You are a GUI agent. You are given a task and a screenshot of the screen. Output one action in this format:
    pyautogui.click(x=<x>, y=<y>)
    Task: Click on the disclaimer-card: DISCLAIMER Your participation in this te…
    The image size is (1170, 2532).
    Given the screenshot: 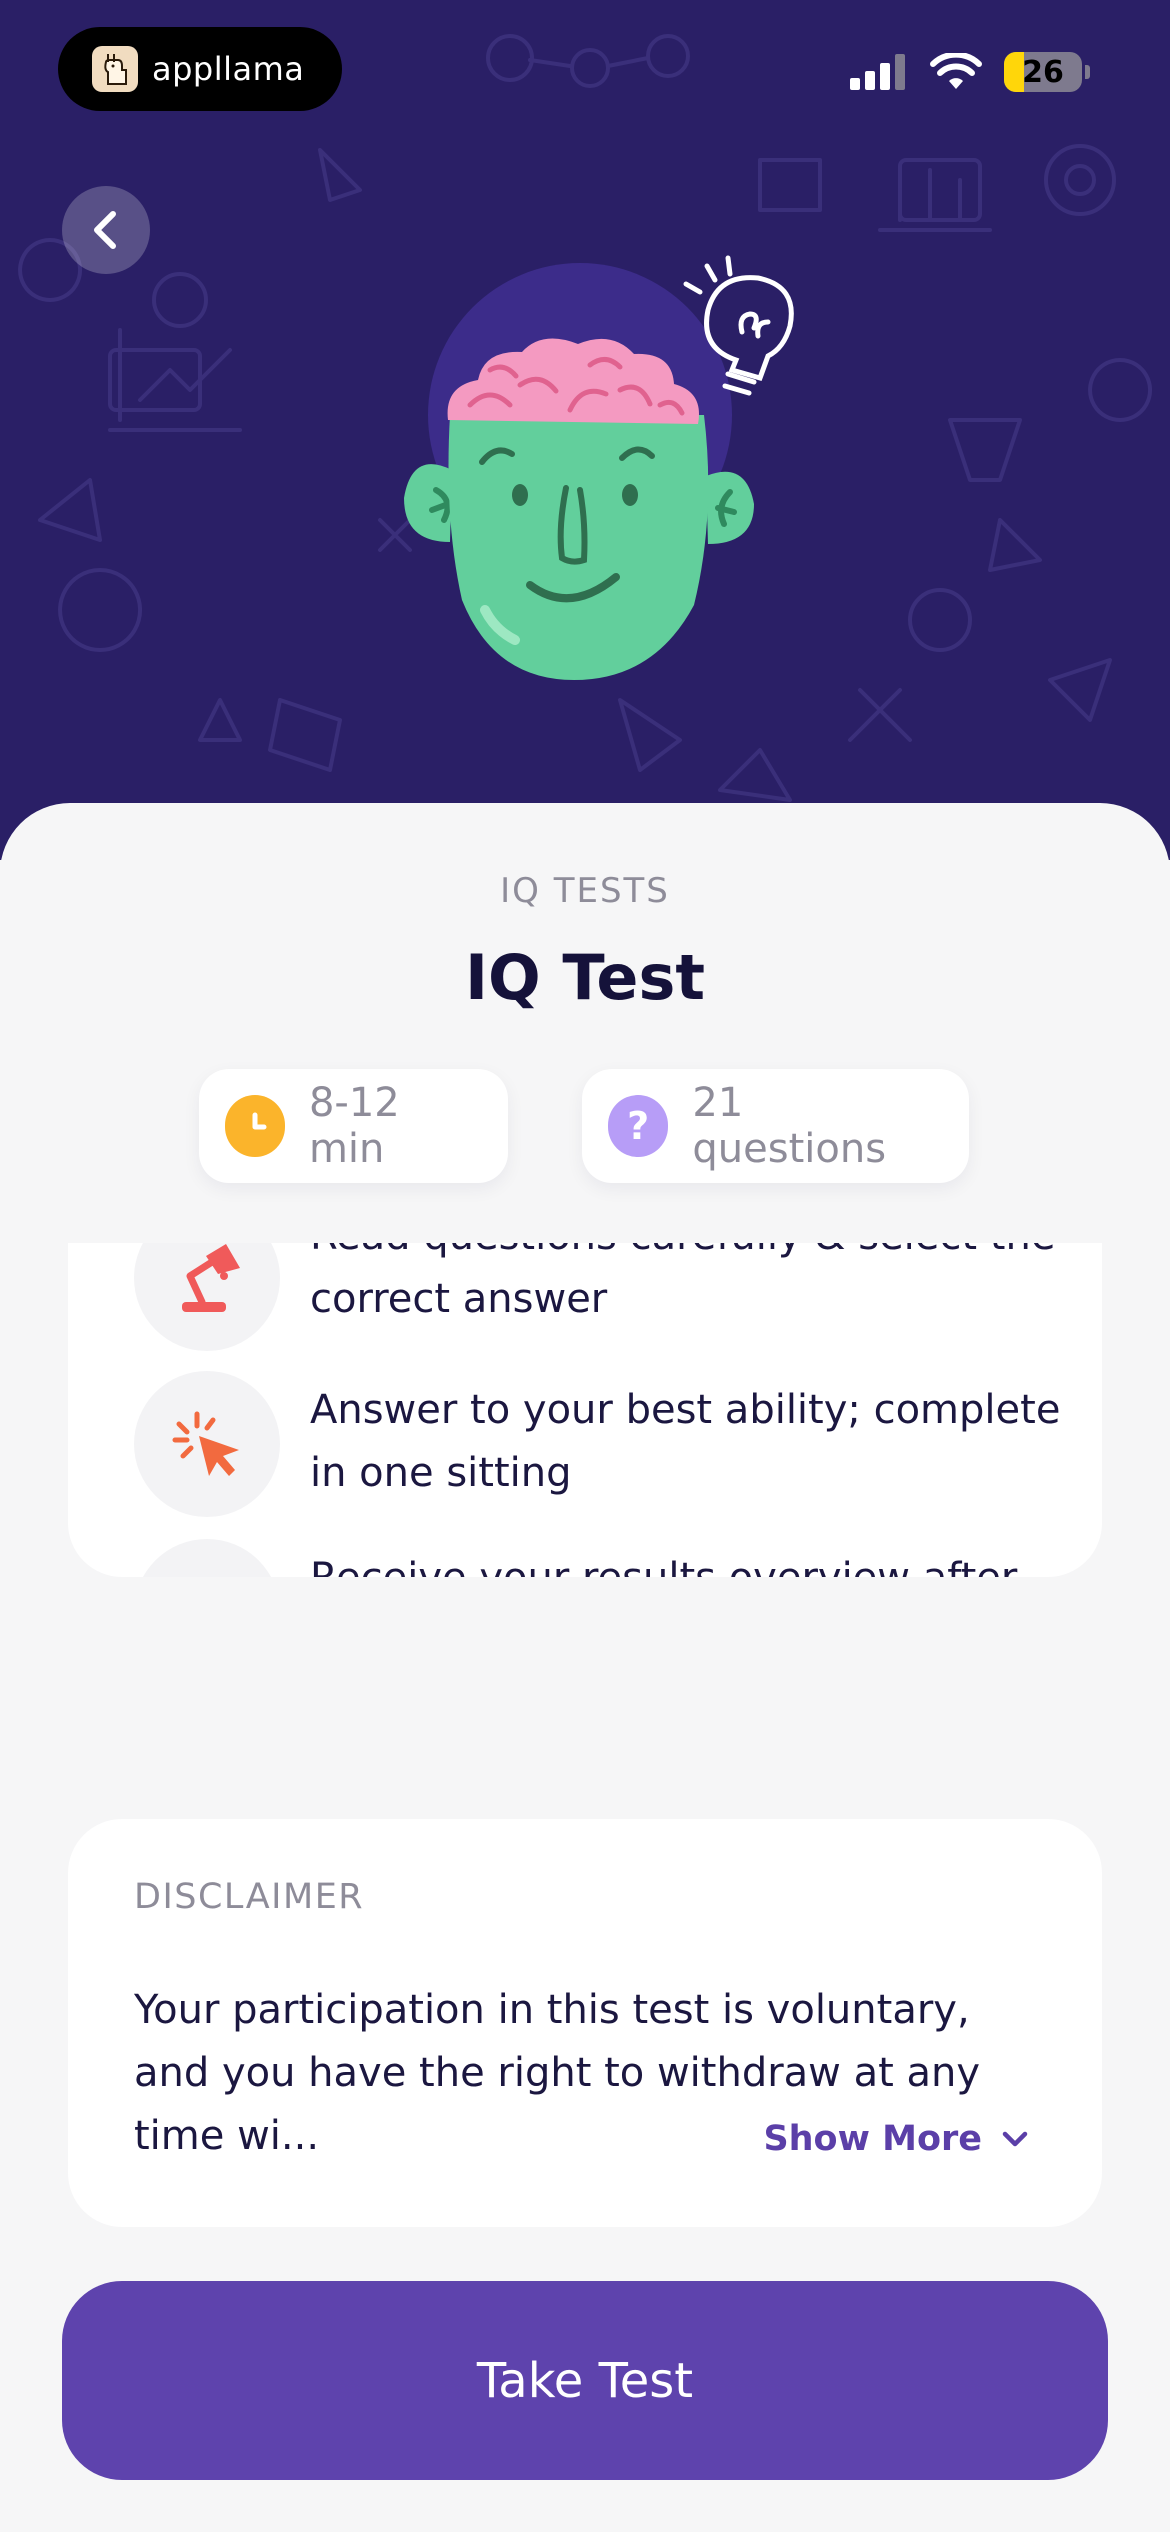 What is the action you would take?
    pyautogui.click(x=585, y=2023)
    